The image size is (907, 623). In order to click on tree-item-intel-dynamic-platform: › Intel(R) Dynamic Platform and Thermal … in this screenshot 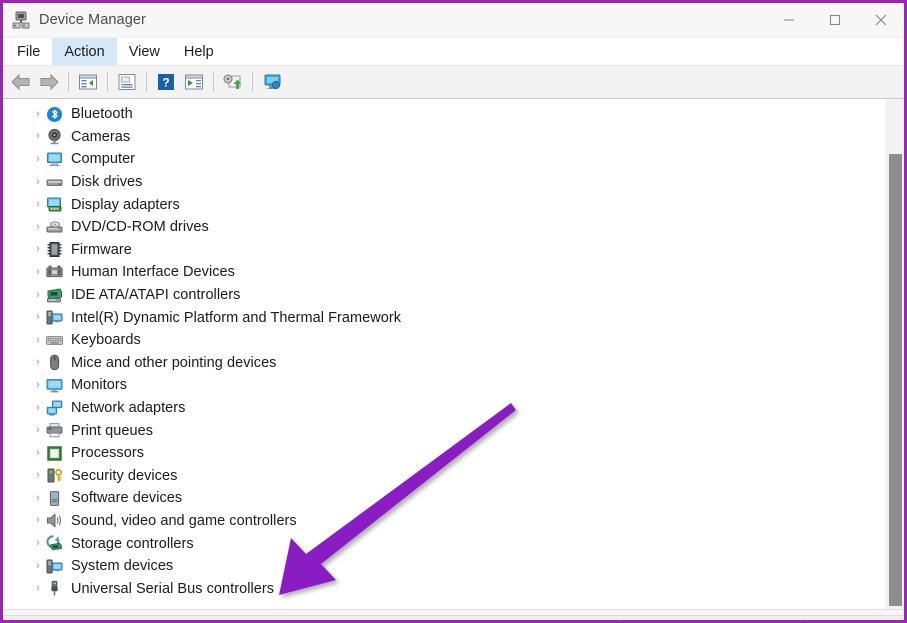, I will do `click(444, 317)`.